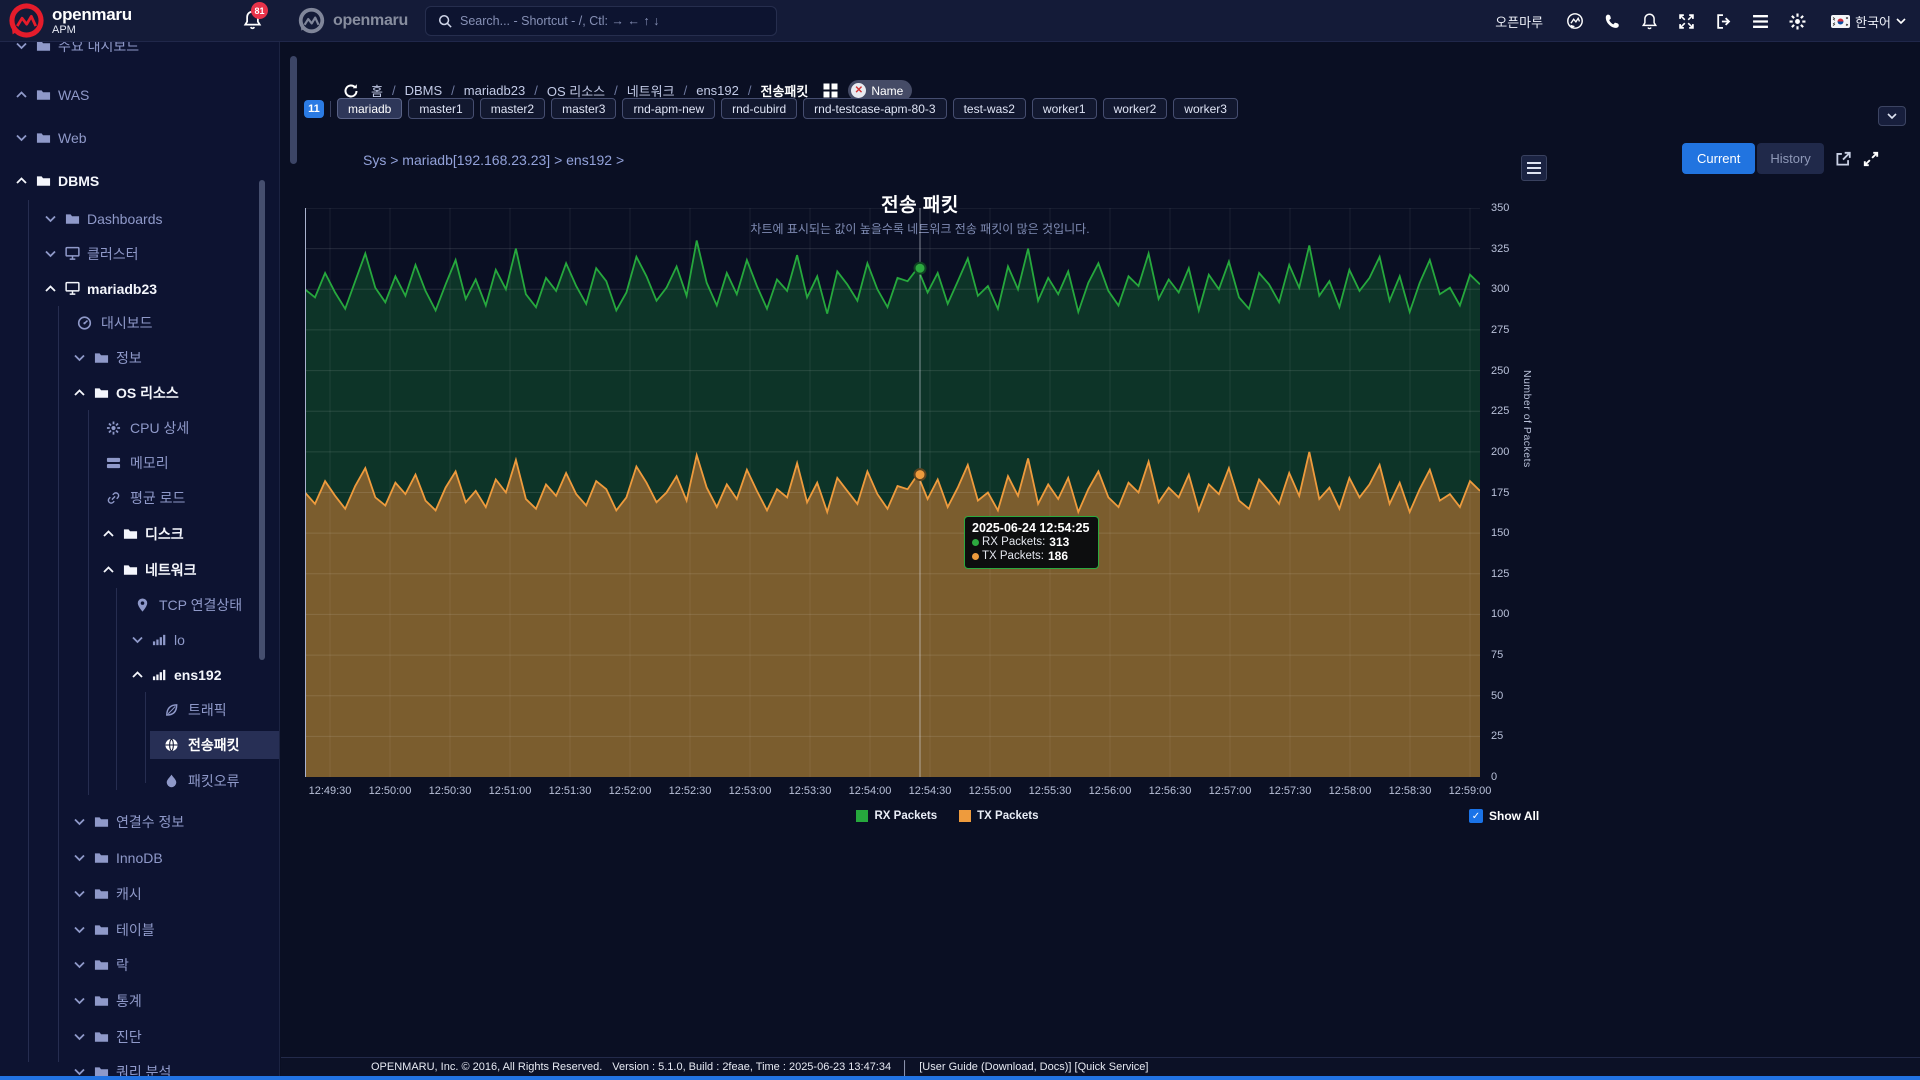  I want to click on sidebar-item-stats: 통계, so click(139, 1001).